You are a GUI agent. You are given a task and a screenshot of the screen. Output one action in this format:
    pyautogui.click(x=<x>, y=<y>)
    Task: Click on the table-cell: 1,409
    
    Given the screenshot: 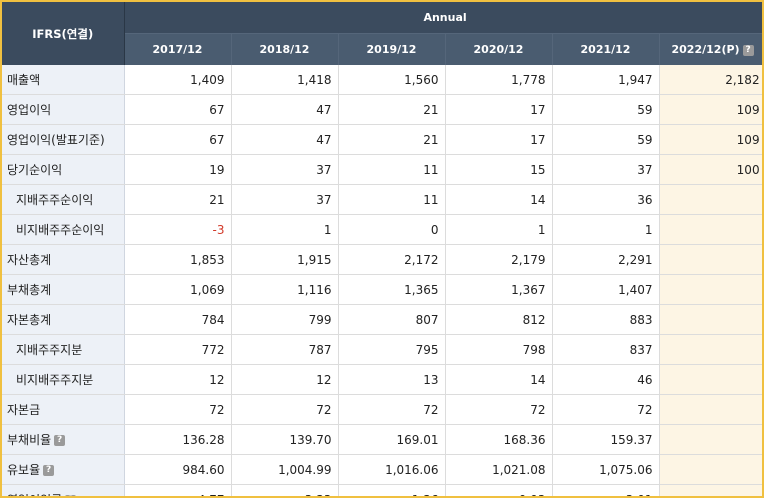 What is the action you would take?
    pyautogui.click(x=178, y=80)
    